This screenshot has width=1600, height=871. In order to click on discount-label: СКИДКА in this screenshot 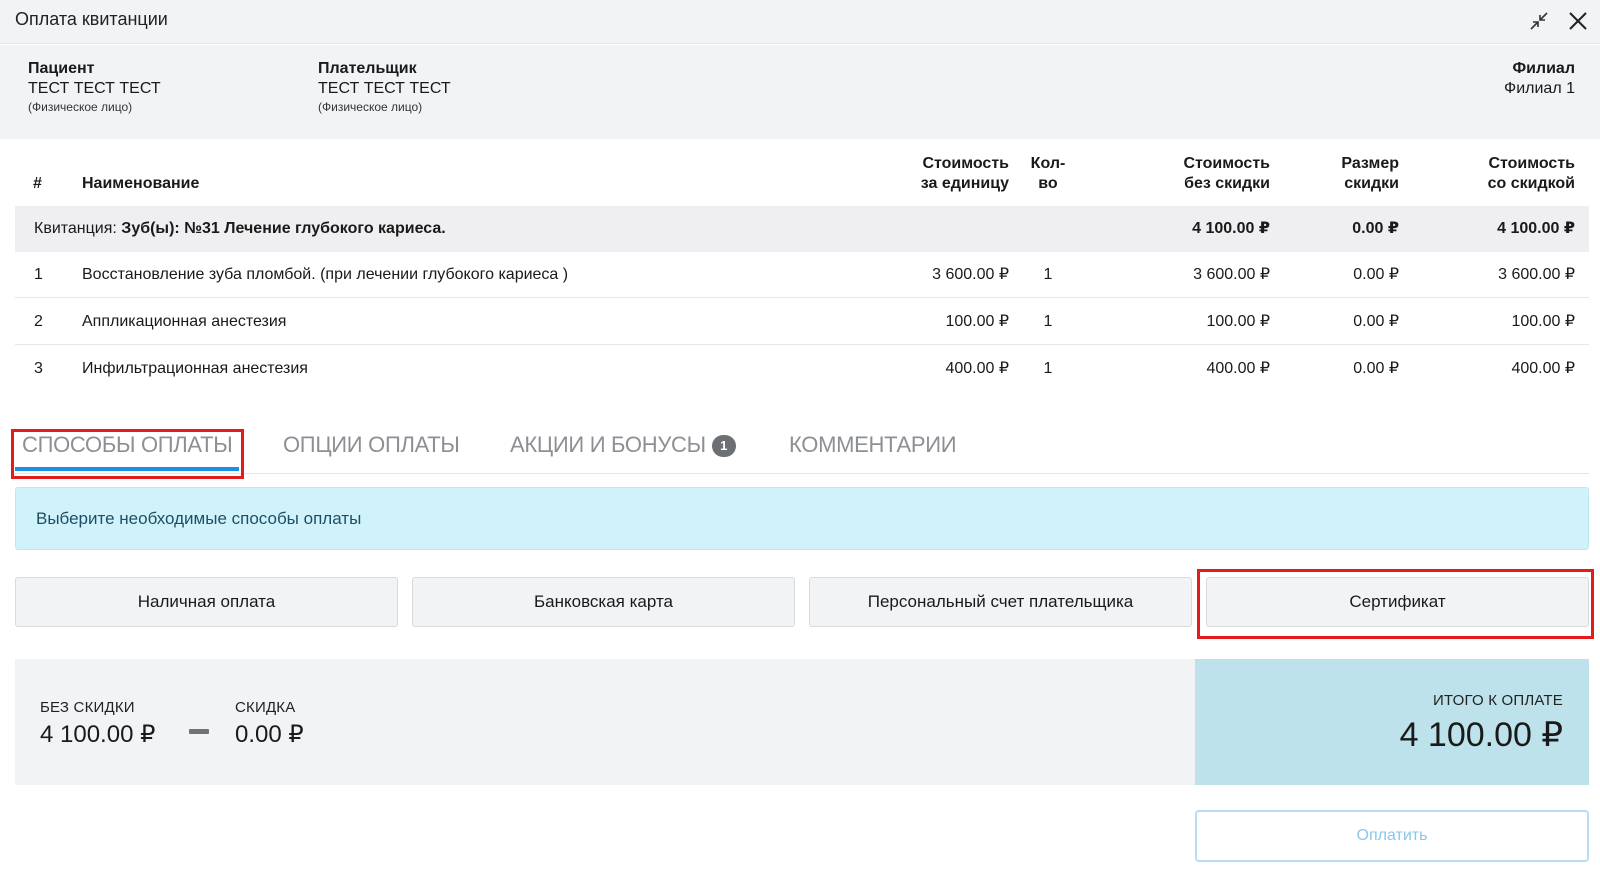, I will do `click(265, 707)`.